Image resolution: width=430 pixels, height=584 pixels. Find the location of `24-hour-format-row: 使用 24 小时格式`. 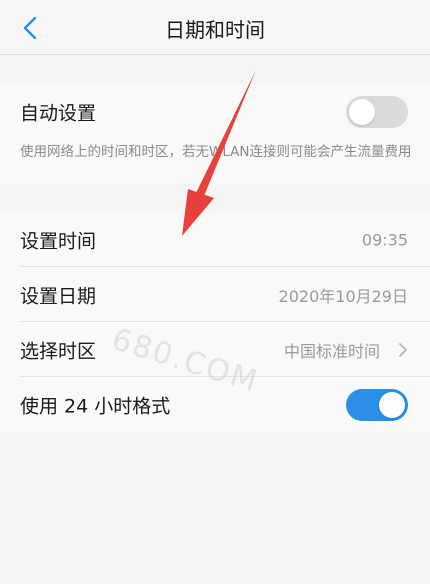

24-hour-format-row: 使用 24 小时格式 is located at coordinates (215, 404).